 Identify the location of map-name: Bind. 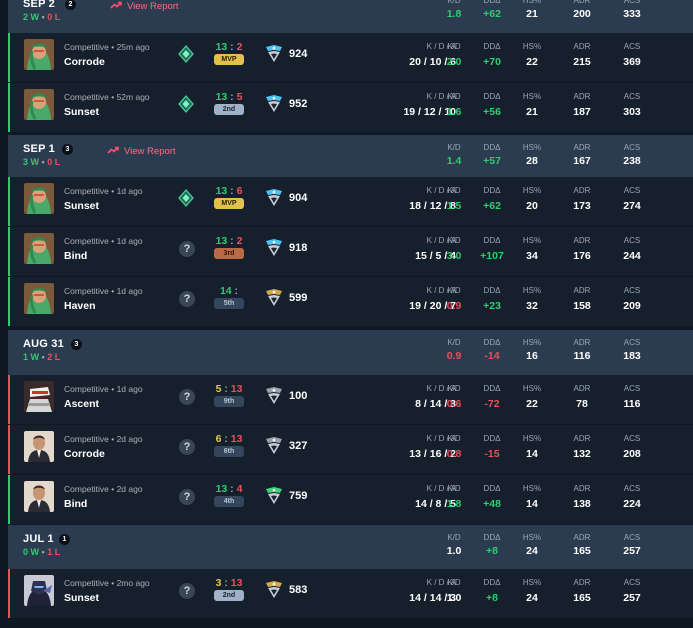
(76, 504).